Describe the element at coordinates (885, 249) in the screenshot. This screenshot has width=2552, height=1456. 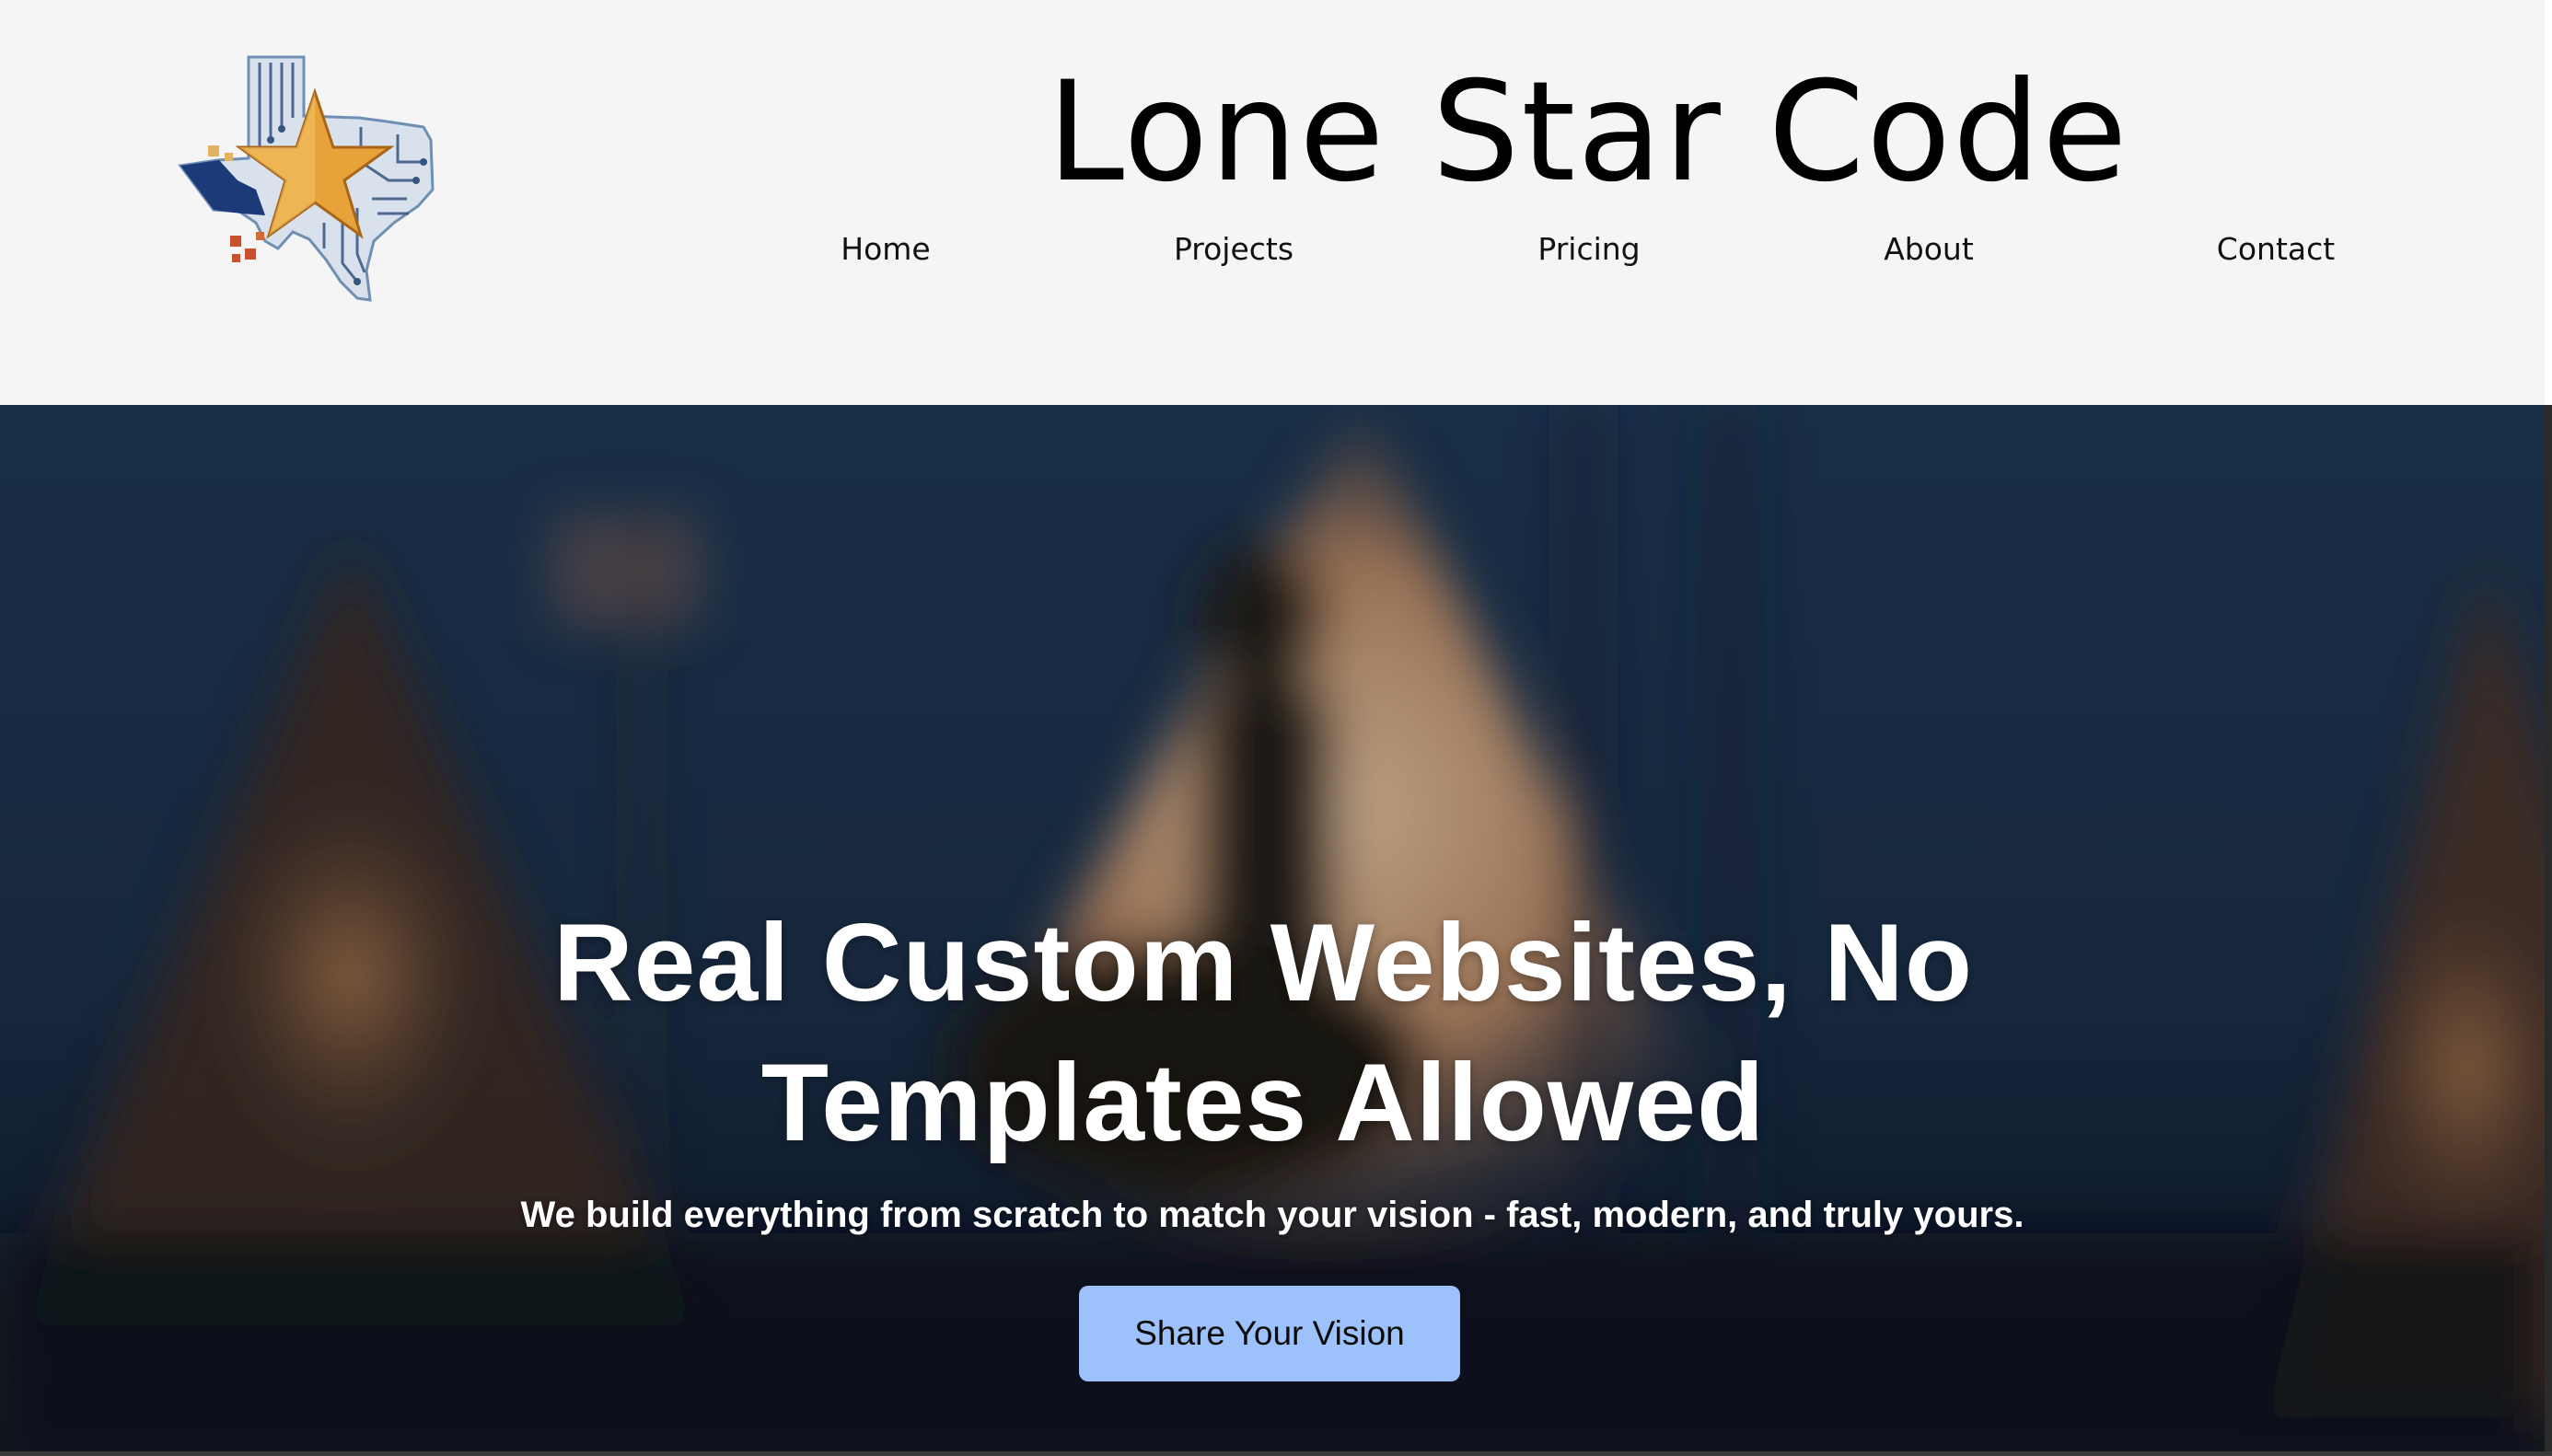
I see `nav-item-home: Home` at that location.